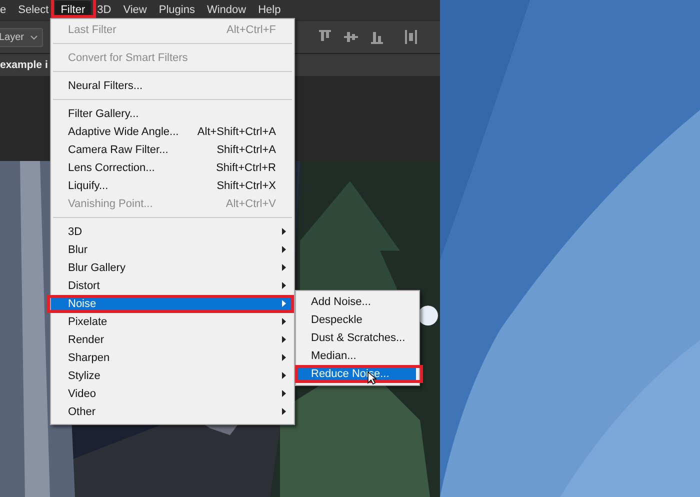 The height and width of the screenshot is (497, 700). Describe the element at coordinates (172, 286) in the screenshot. I see `menu-item: Distort` at that location.